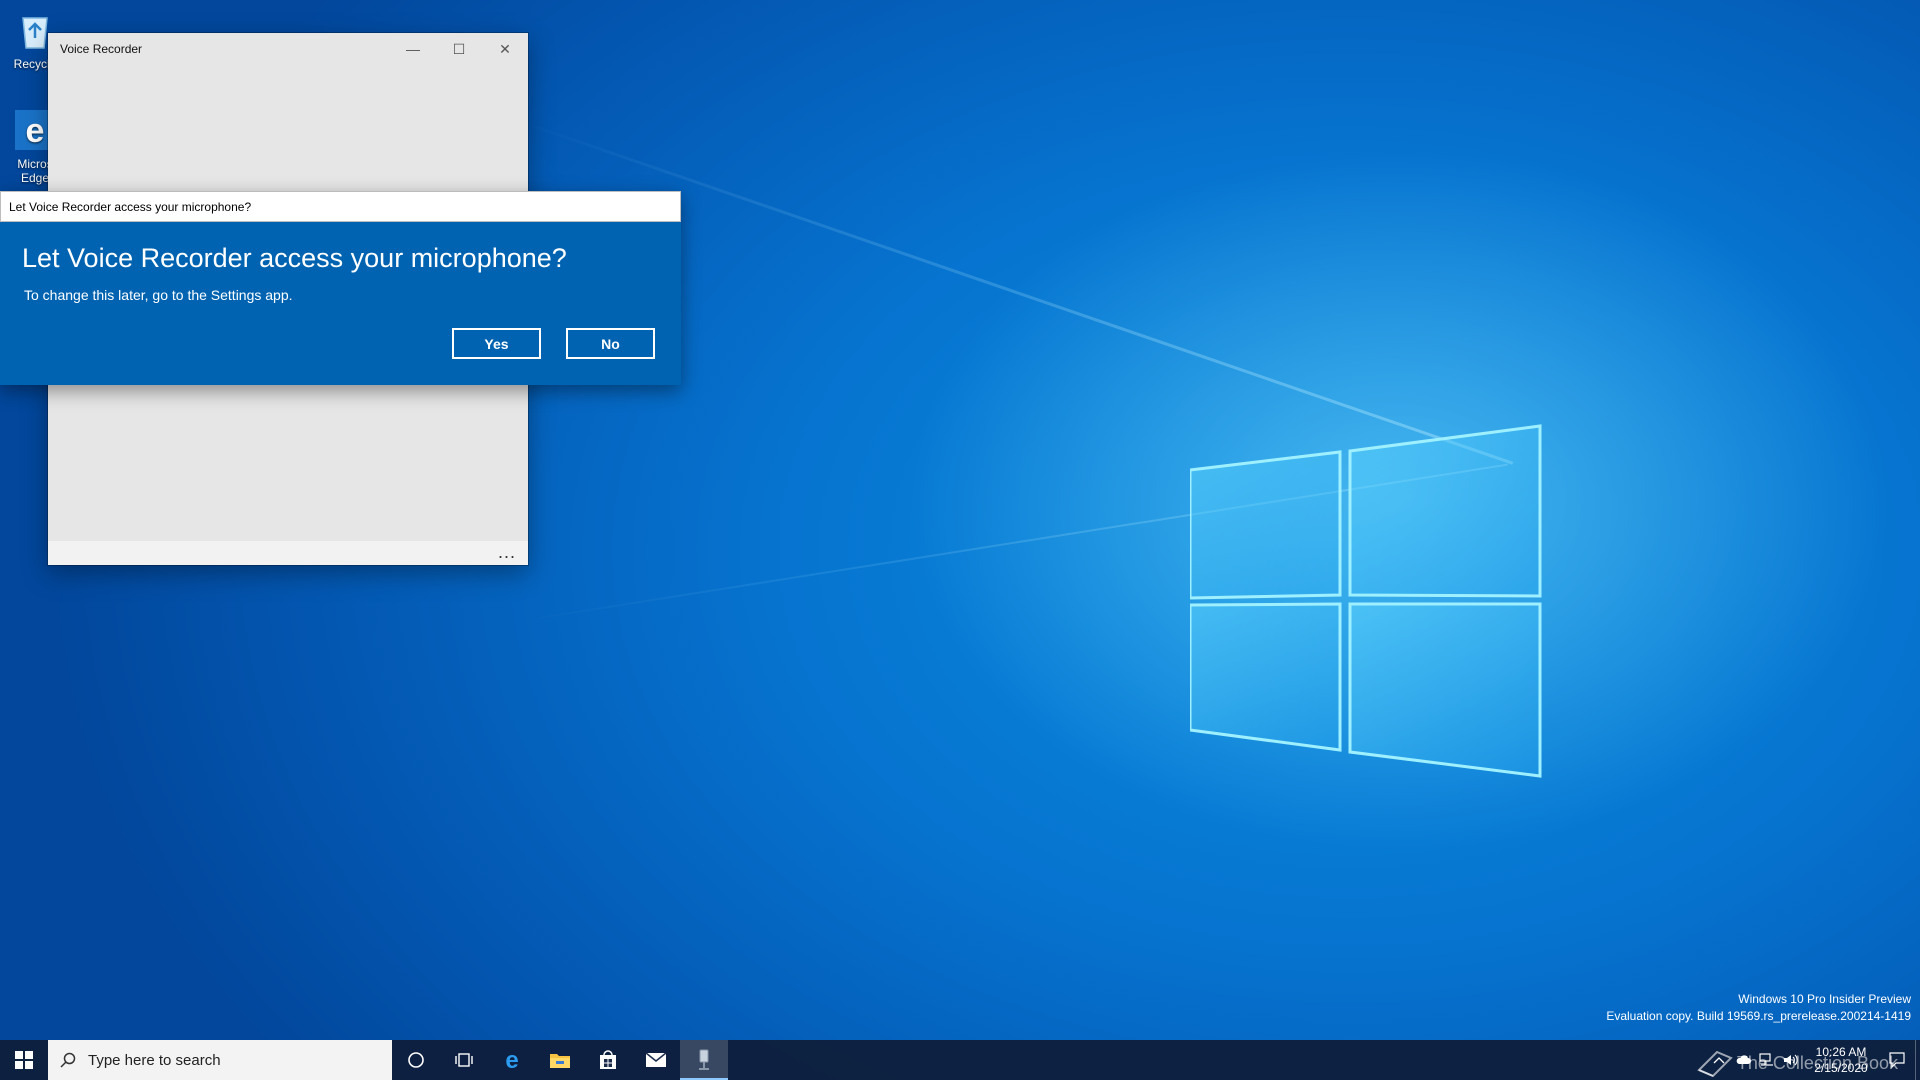 Image resolution: width=1920 pixels, height=1080 pixels. I want to click on close-button: ✕, so click(505, 49).